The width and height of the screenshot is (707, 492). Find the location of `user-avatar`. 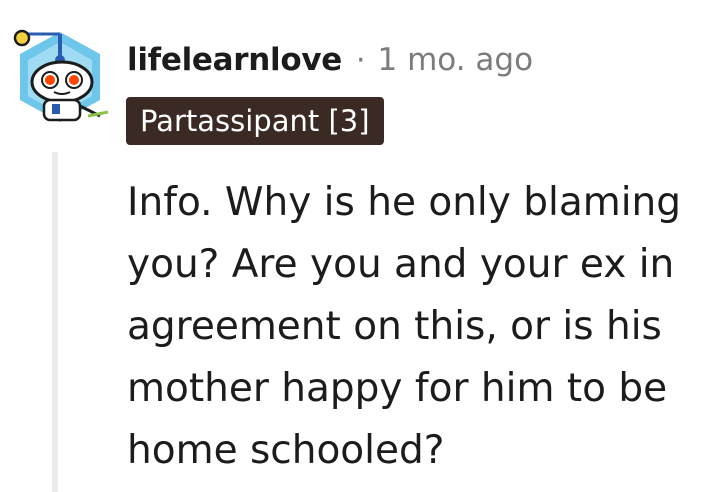

user-avatar is located at coordinates (60, 75).